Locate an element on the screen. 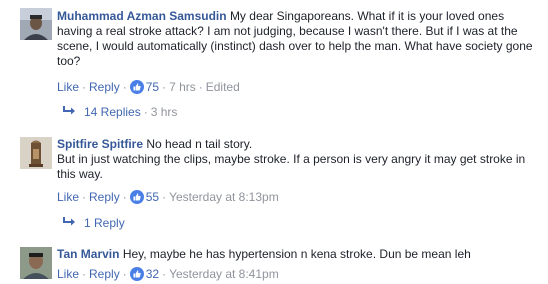  replies-count: 1 Reply is located at coordinates (104, 223).